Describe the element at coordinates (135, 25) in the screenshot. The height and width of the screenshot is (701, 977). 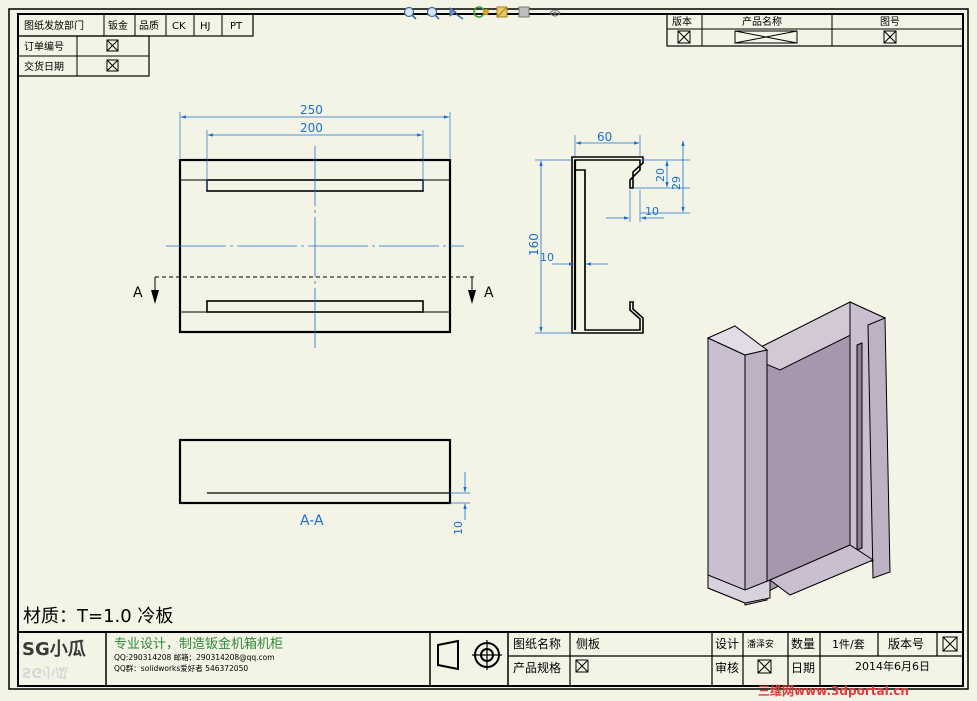
I see `dept-table: 图纸发放部门 钣金 品质 CK HJ PT` at that location.